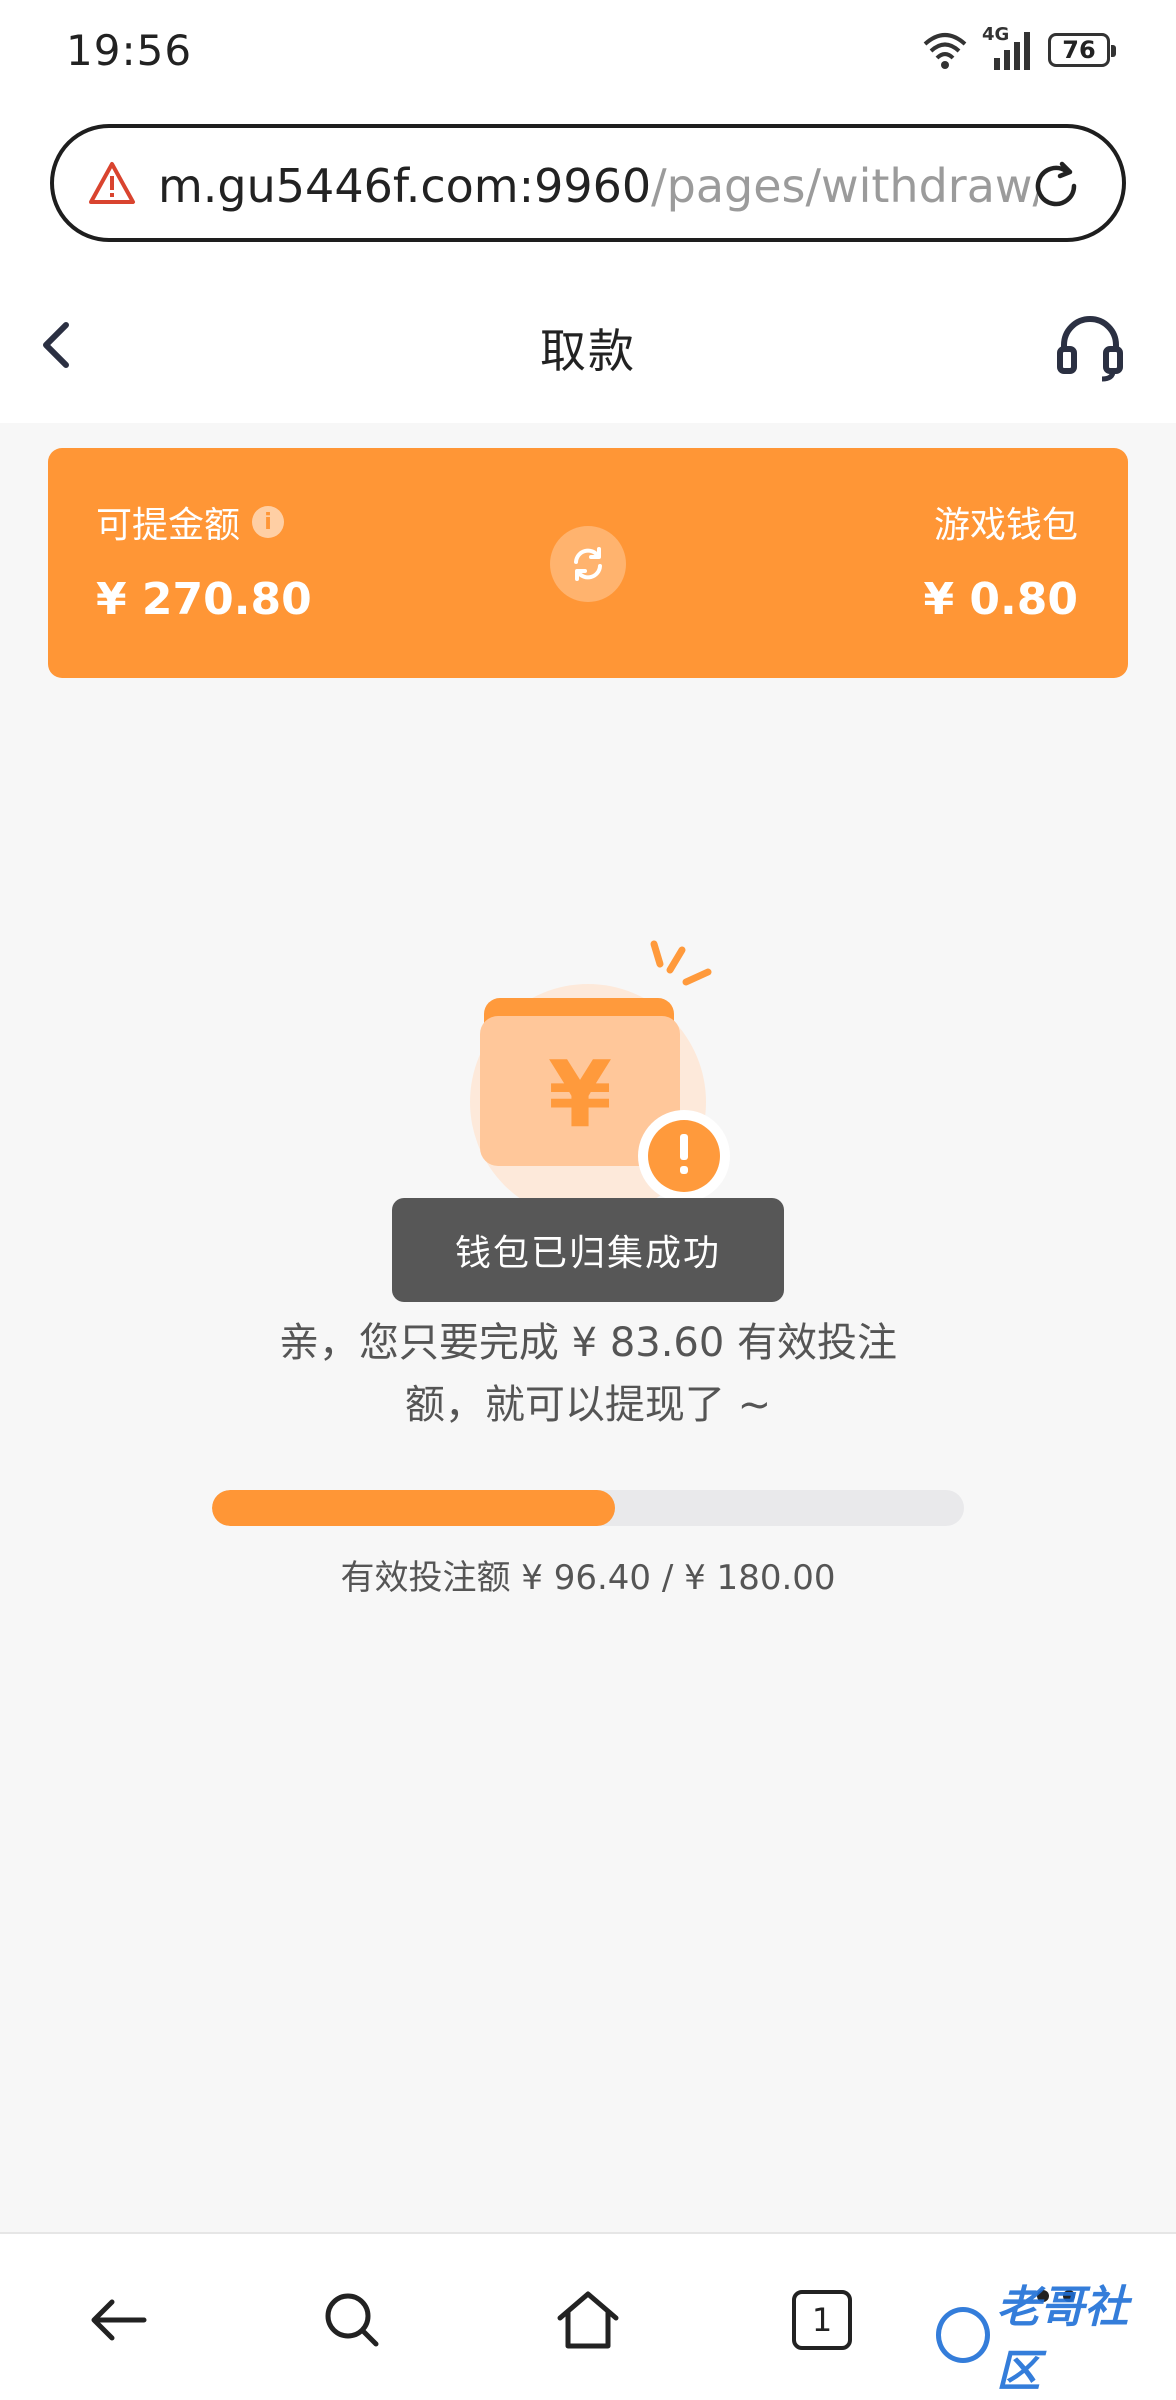 The image size is (1176, 2400). Describe the element at coordinates (413, 1508) in the screenshot. I see `wager-progress-fill` at that location.